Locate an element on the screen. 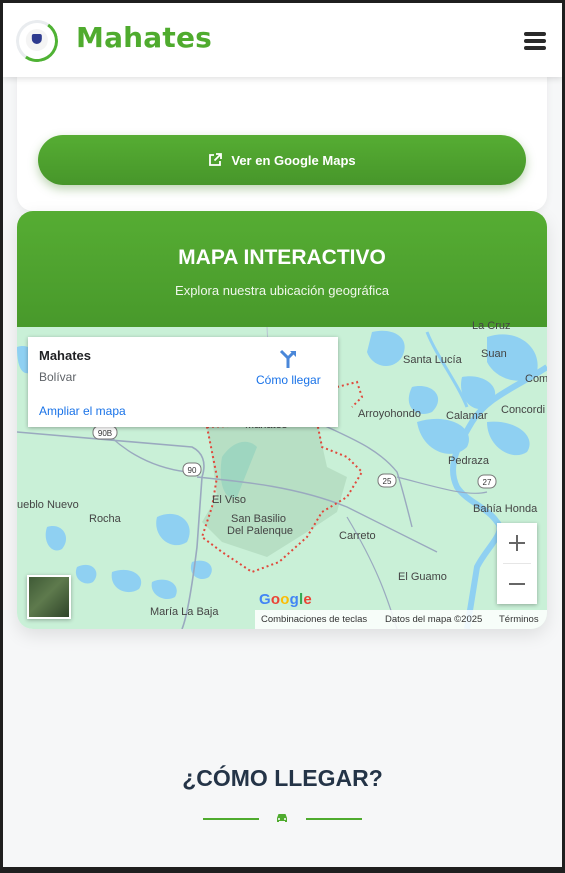 The image size is (565, 873). satellite-toggle-thumbnail is located at coordinates (49, 597).